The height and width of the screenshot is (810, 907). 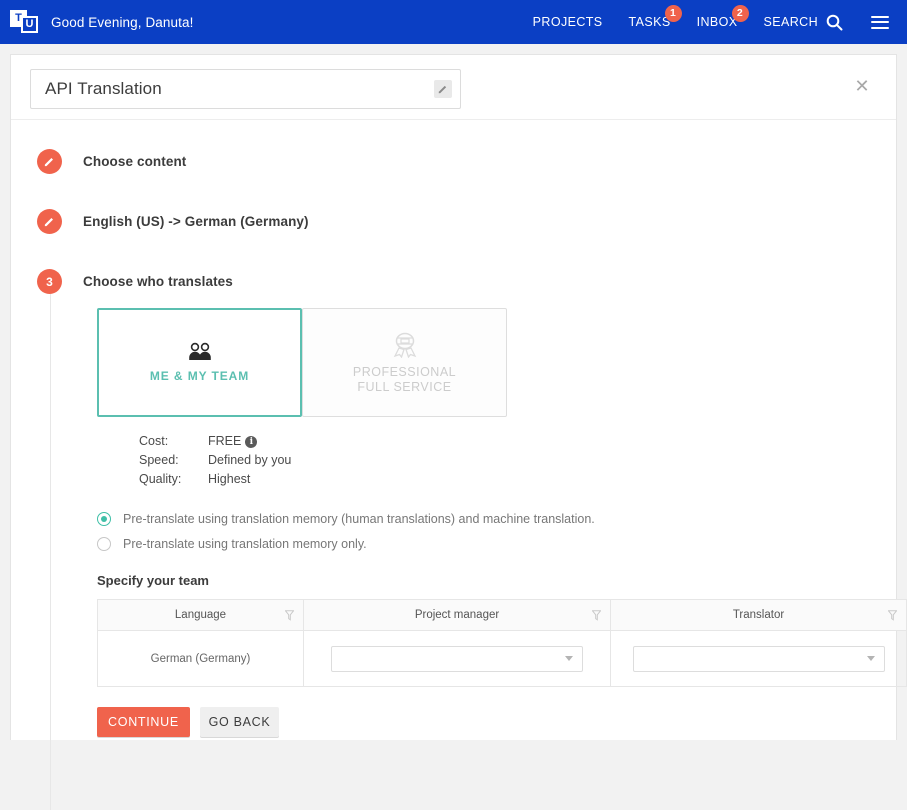 What do you see at coordinates (790, 22) in the screenshot?
I see `search-label: SEARCH` at bounding box center [790, 22].